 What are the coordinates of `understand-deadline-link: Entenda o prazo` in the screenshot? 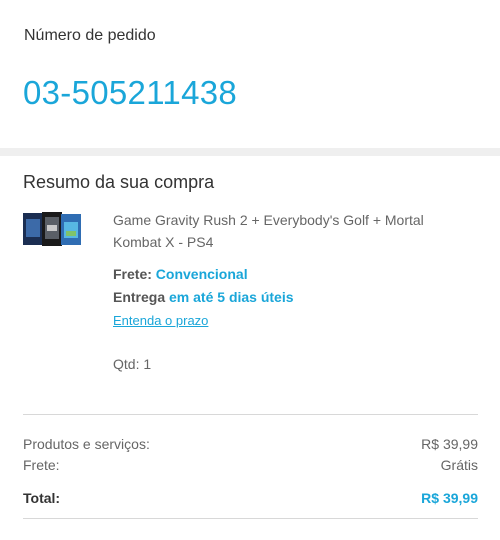 It's located at (160, 320).